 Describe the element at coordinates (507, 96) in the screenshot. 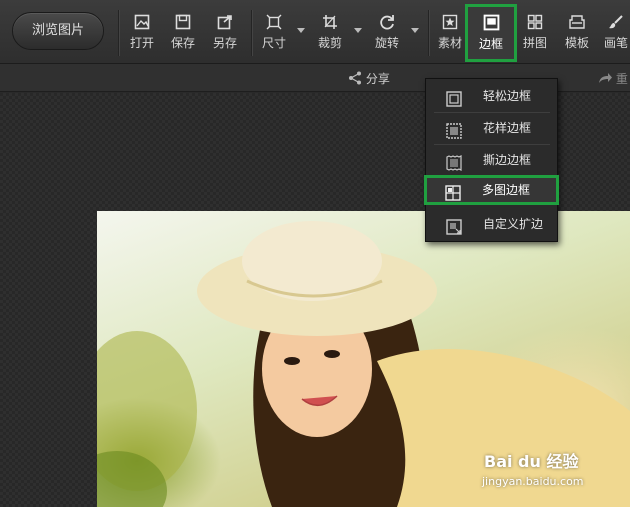

I see `menu-item-label: 轻松边框` at that location.